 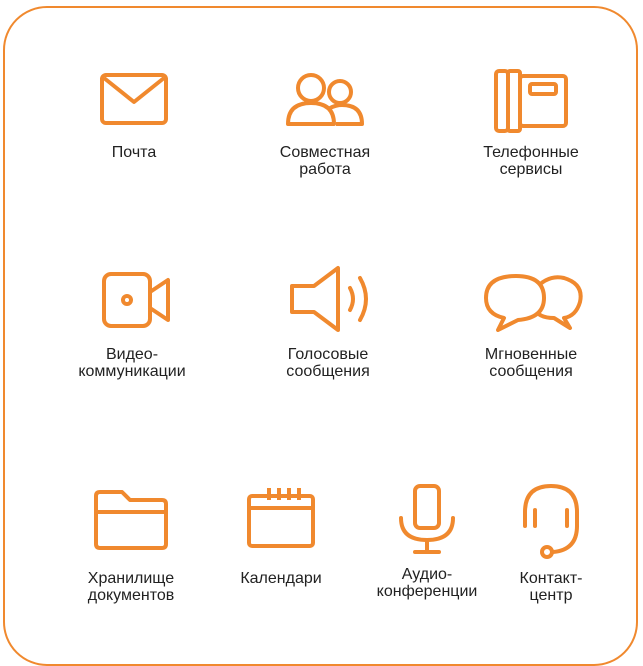 What do you see at coordinates (551, 587) in the screenshot?
I see `service-label: Контакт- центр` at bounding box center [551, 587].